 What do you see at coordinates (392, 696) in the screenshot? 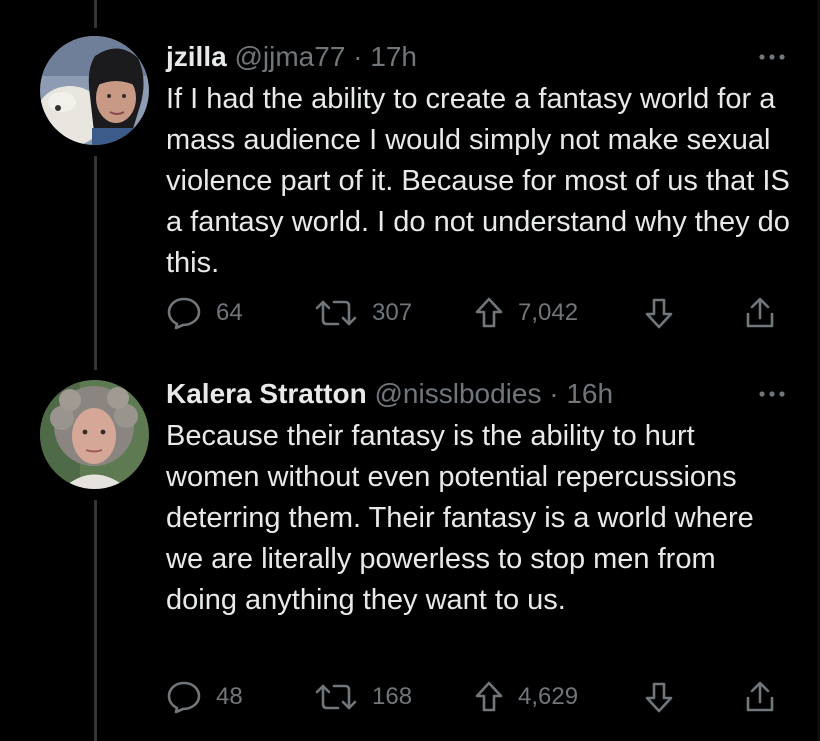
I see `retweet-count: 168` at bounding box center [392, 696].